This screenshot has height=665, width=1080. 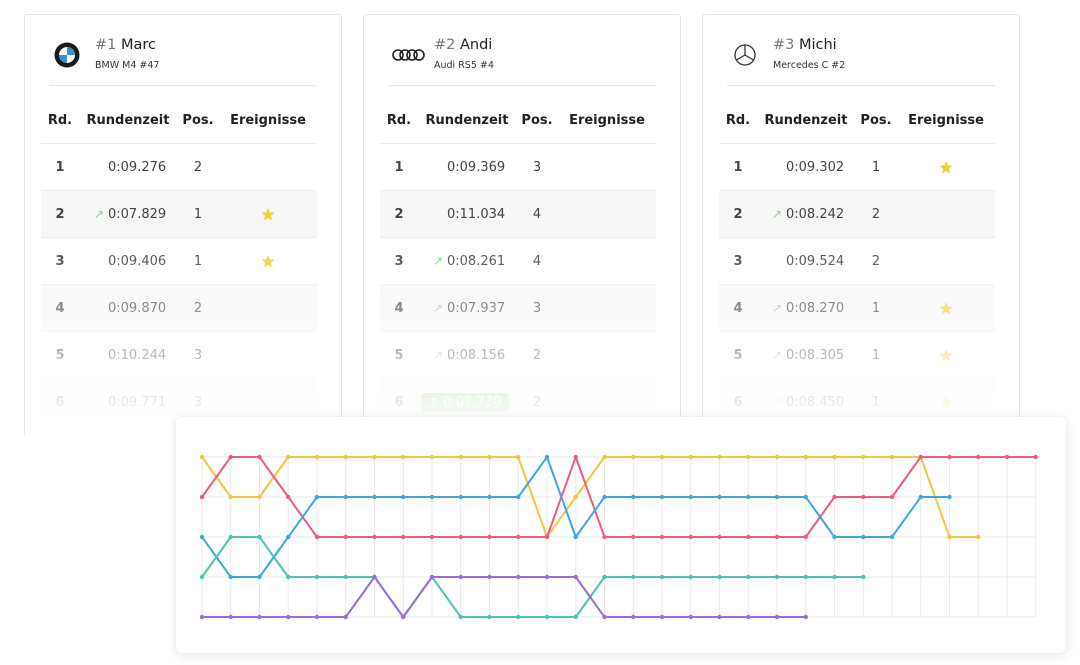 What do you see at coordinates (815, 261) in the screenshot?
I see `lap-time: 0:09.524` at bounding box center [815, 261].